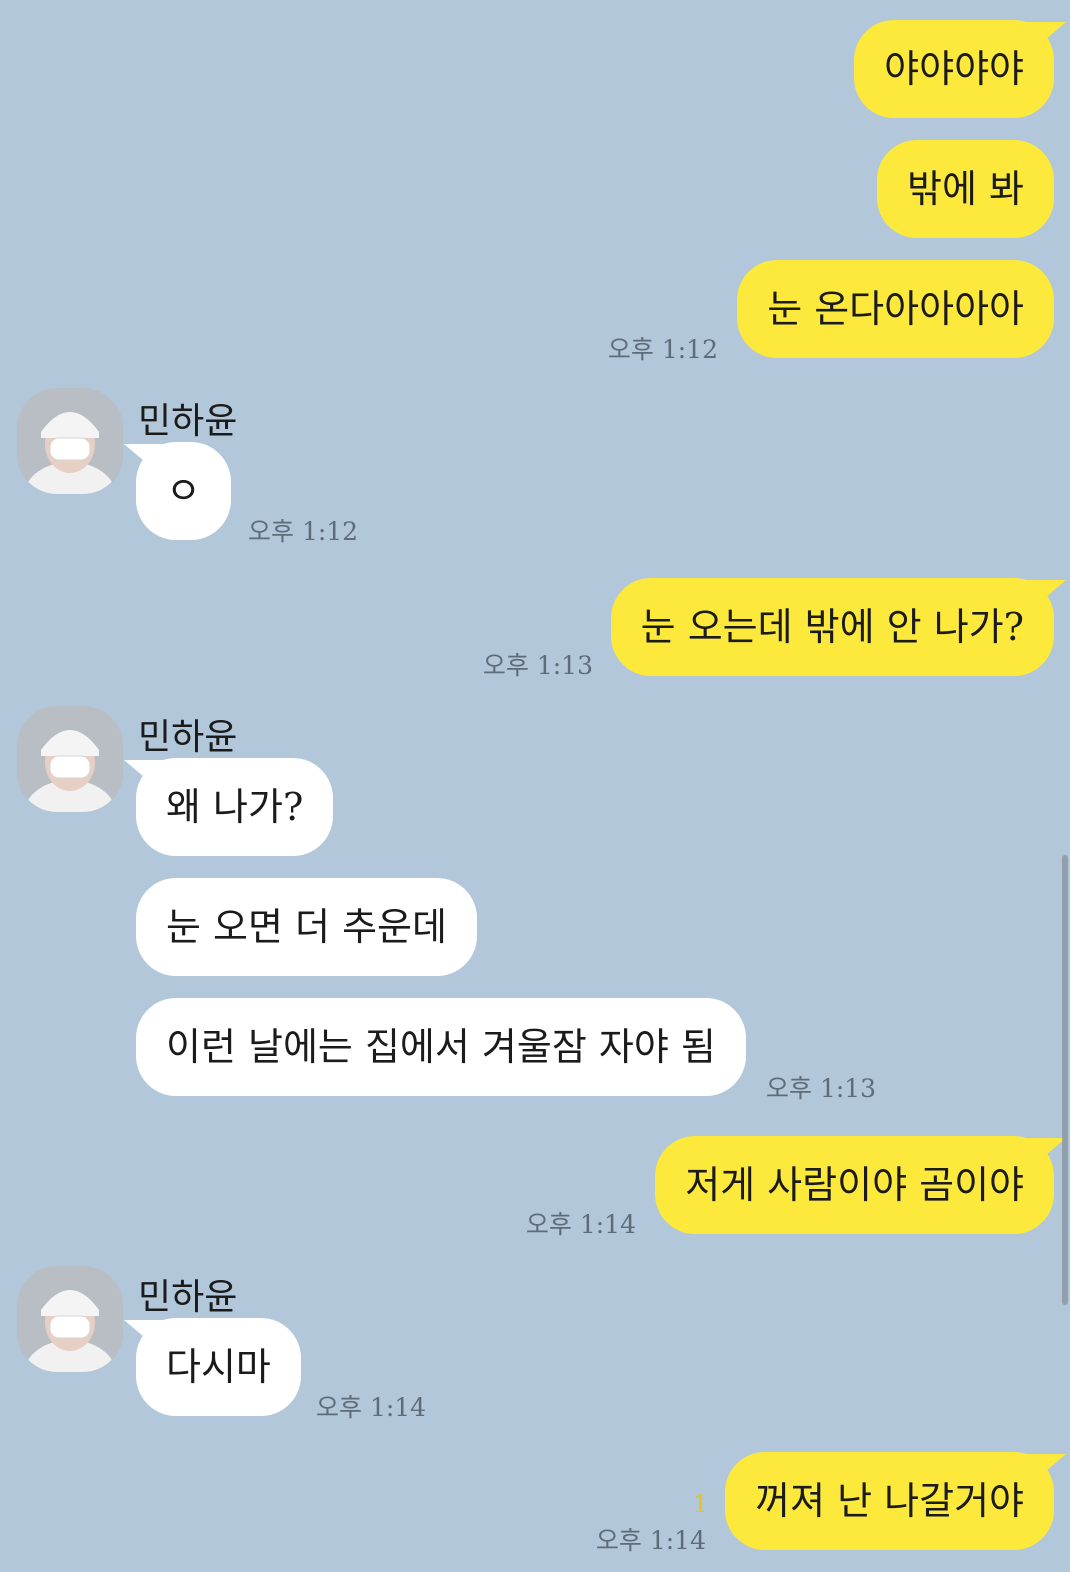  I want to click on my-message-bubble: 야야야야, so click(960, 69).